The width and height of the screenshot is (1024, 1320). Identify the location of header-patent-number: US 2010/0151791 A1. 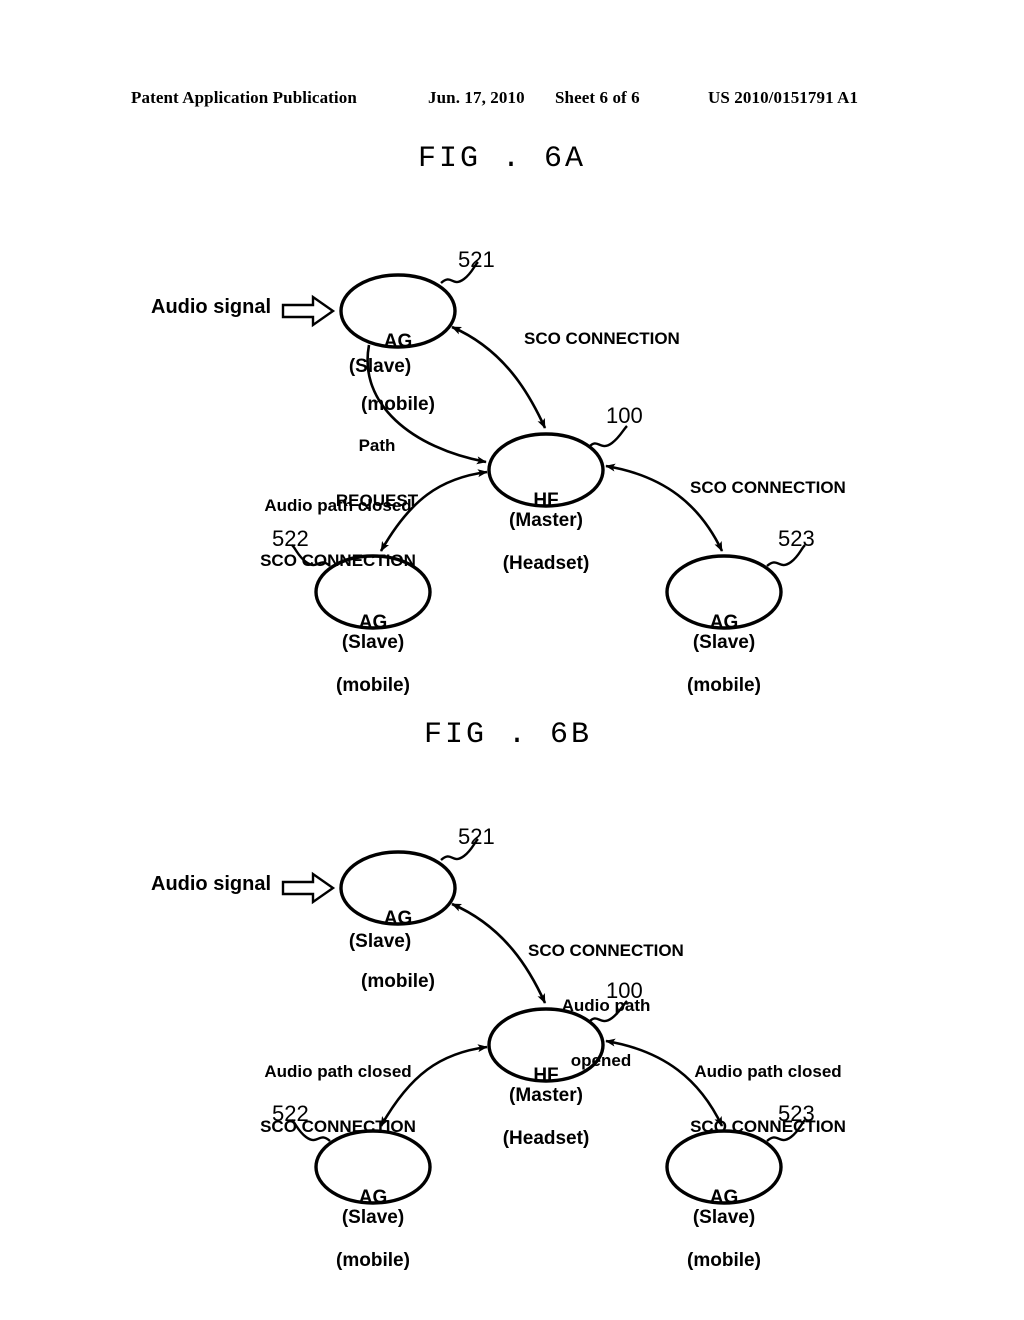
(783, 97).